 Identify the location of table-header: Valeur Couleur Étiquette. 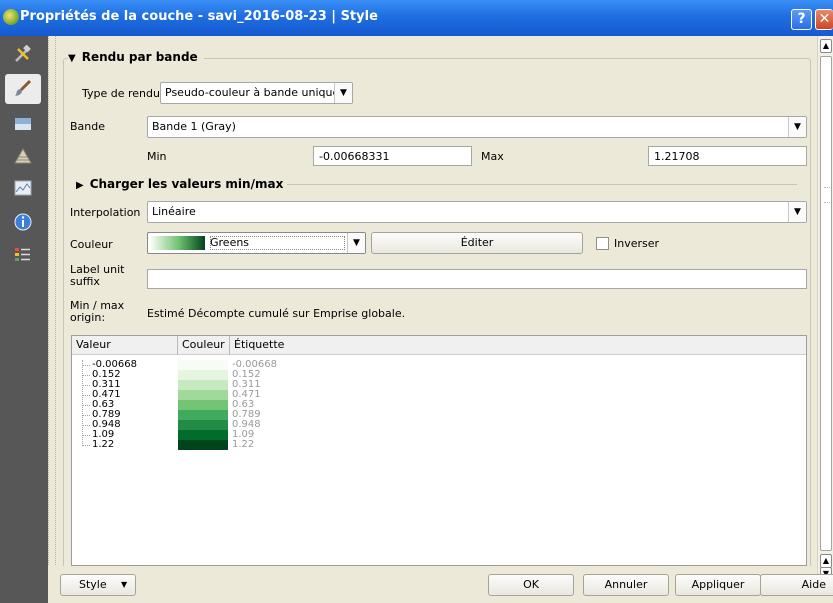
(439, 345).